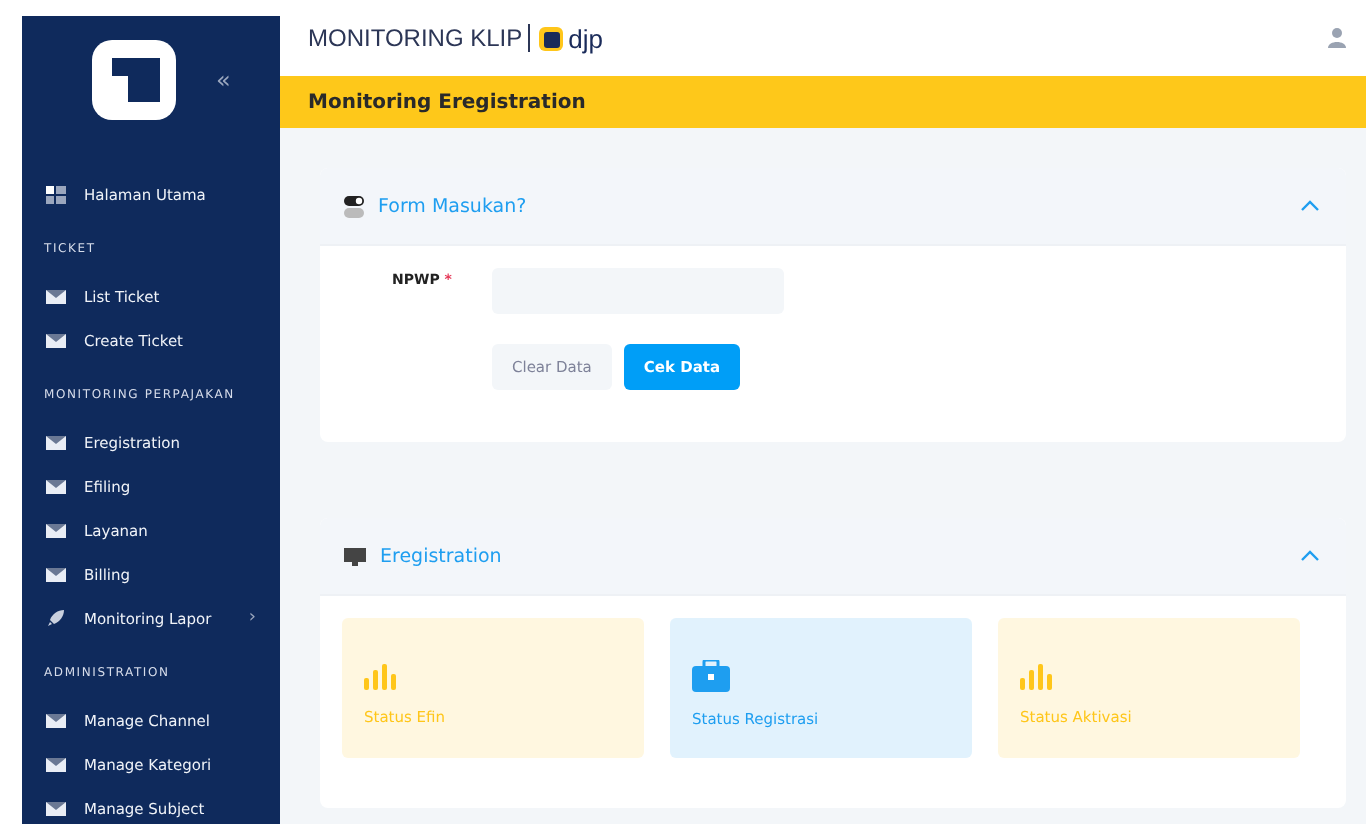 Image resolution: width=1366 pixels, height=824 pixels. I want to click on app-title: MONITORING KLIP, so click(419, 38).